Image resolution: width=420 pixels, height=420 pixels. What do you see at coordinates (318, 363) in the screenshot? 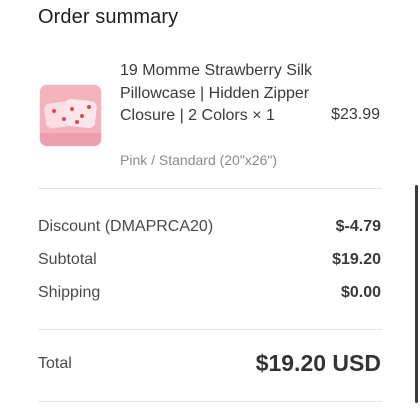
I see `total-value: $19.20 USD` at bounding box center [318, 363].